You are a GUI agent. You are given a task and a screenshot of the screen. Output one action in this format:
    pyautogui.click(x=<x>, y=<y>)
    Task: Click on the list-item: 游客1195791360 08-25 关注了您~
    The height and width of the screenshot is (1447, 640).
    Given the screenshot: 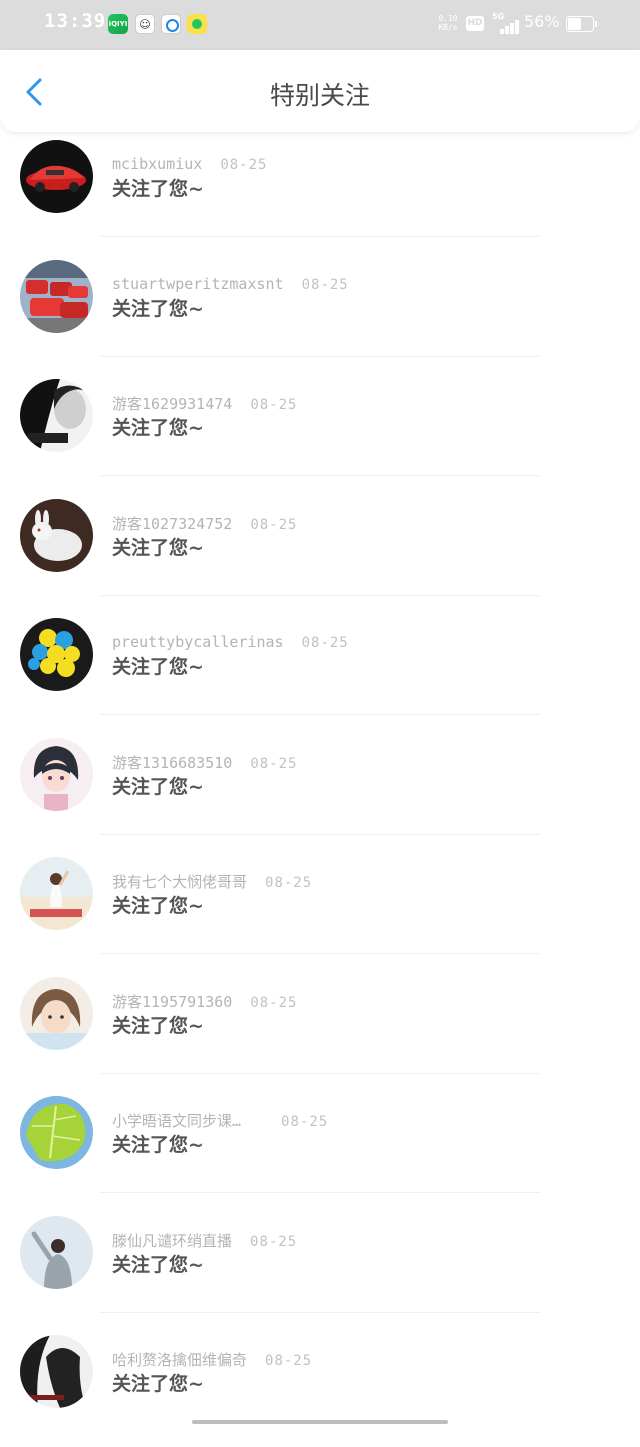 What is the action you would take?
    pyautogui.click(x=320, y=1029)
    